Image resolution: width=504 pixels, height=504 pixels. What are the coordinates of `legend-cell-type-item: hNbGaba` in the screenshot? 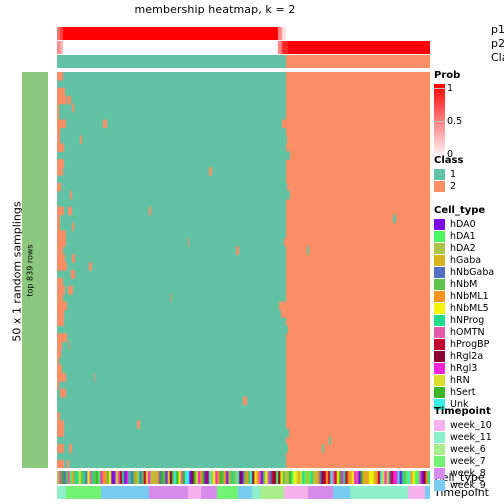 It's located at (464, 272).